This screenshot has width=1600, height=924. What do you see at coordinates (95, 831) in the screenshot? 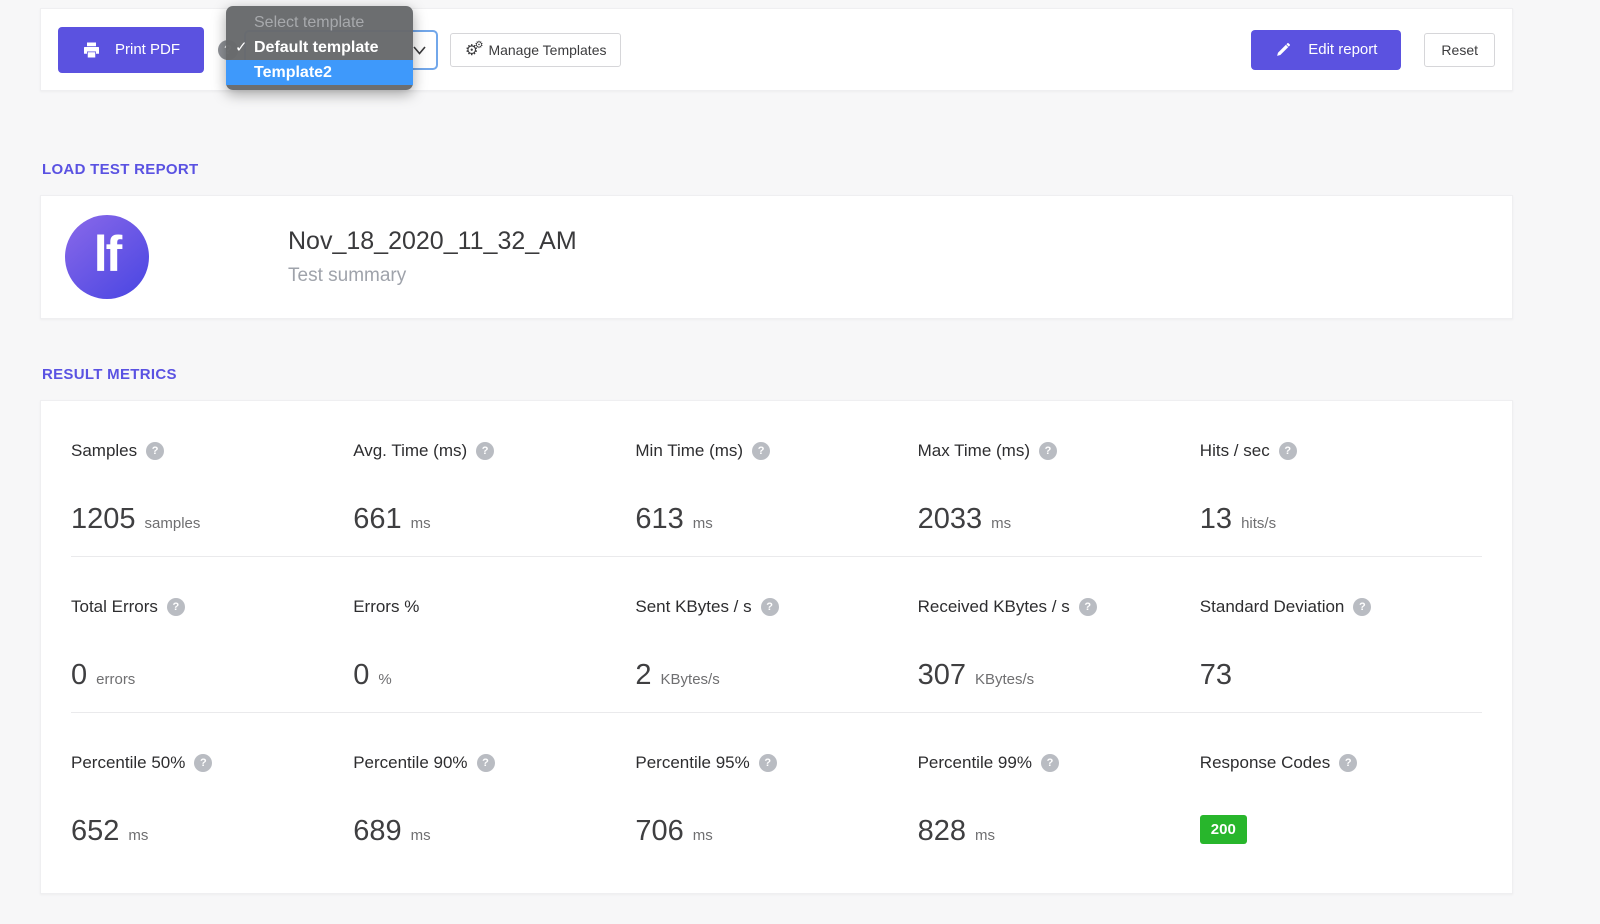
I see `metric-value: 652` at bounding box center [95, 831].